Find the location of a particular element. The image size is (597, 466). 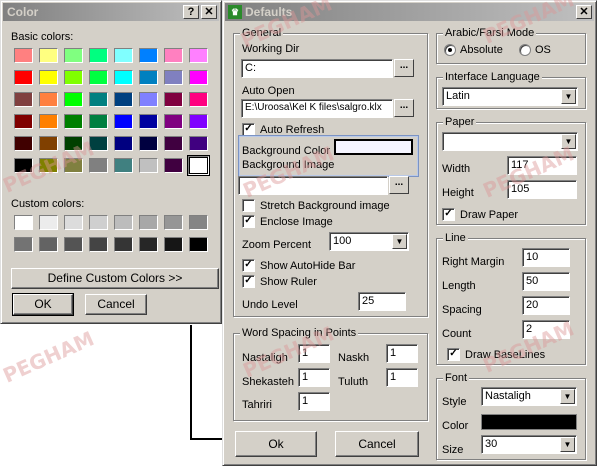

draw-paper-checkbox: ✓ is located at coordinates (448, 214).